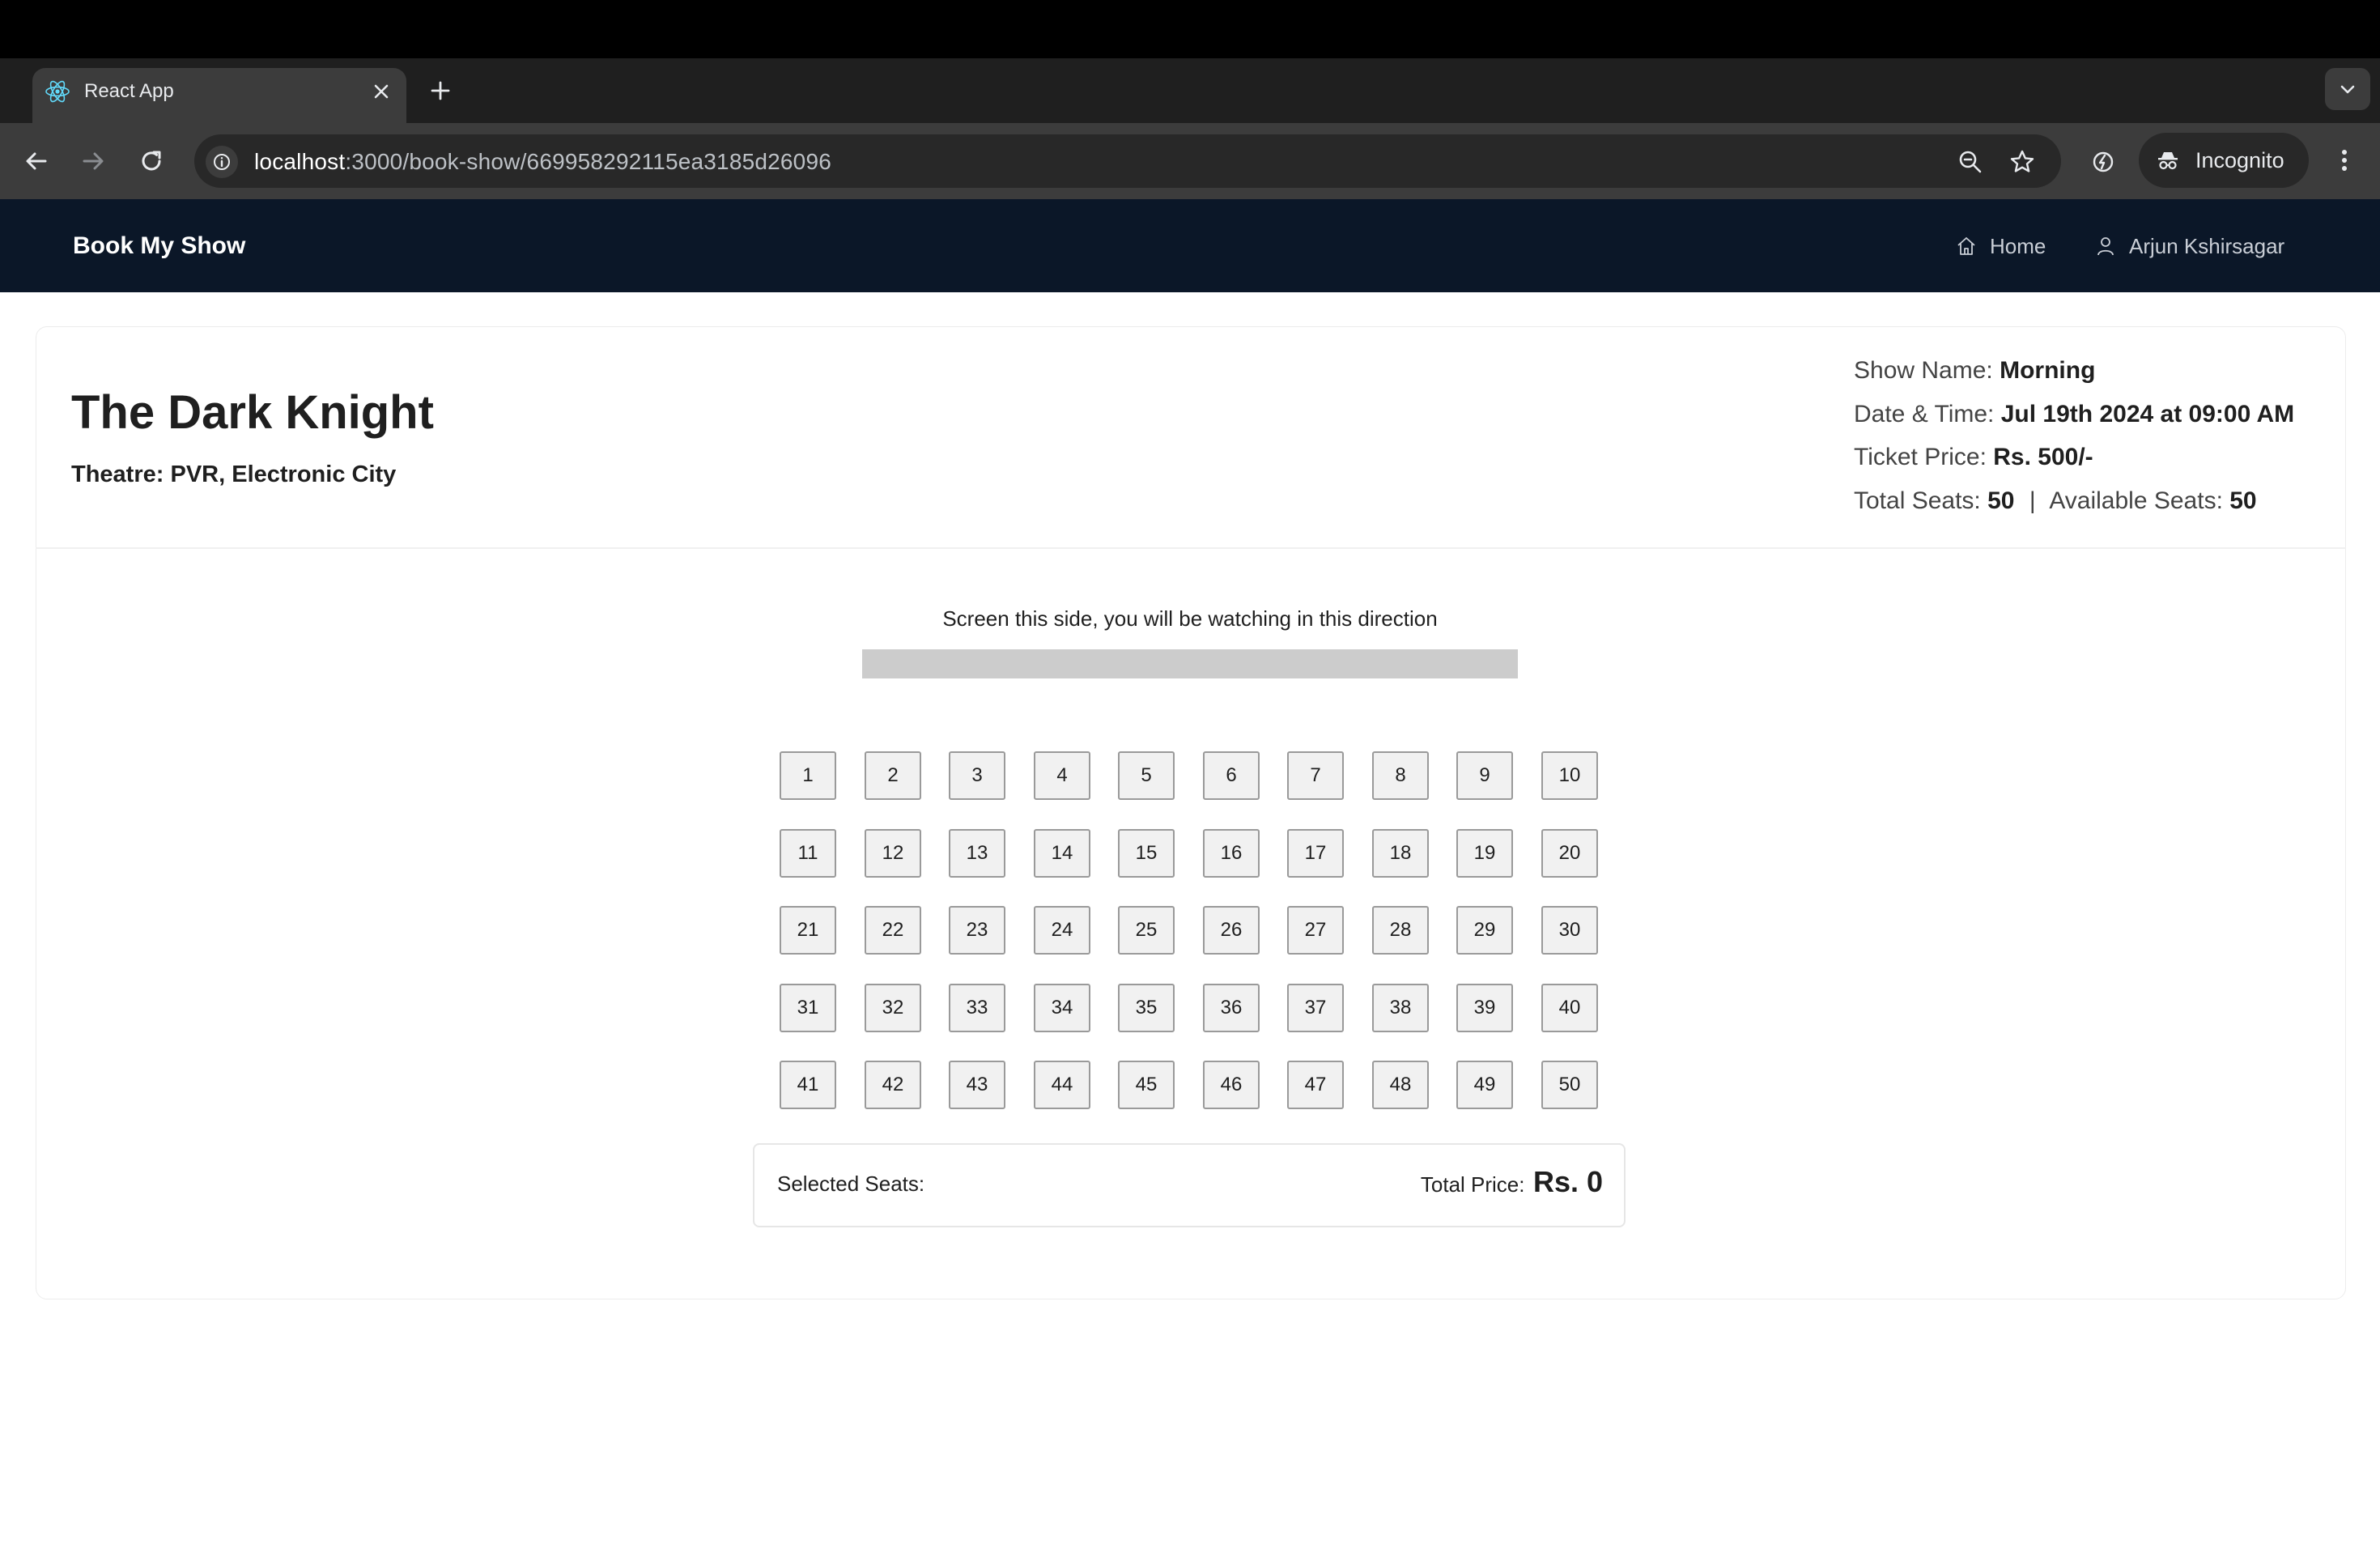 This screenshot has width=2380, height=1548. What do you see at coordinates (1485, 1008) in the screenshot?
I see `seat-button: 39` at bounding box center [1485, 1008].